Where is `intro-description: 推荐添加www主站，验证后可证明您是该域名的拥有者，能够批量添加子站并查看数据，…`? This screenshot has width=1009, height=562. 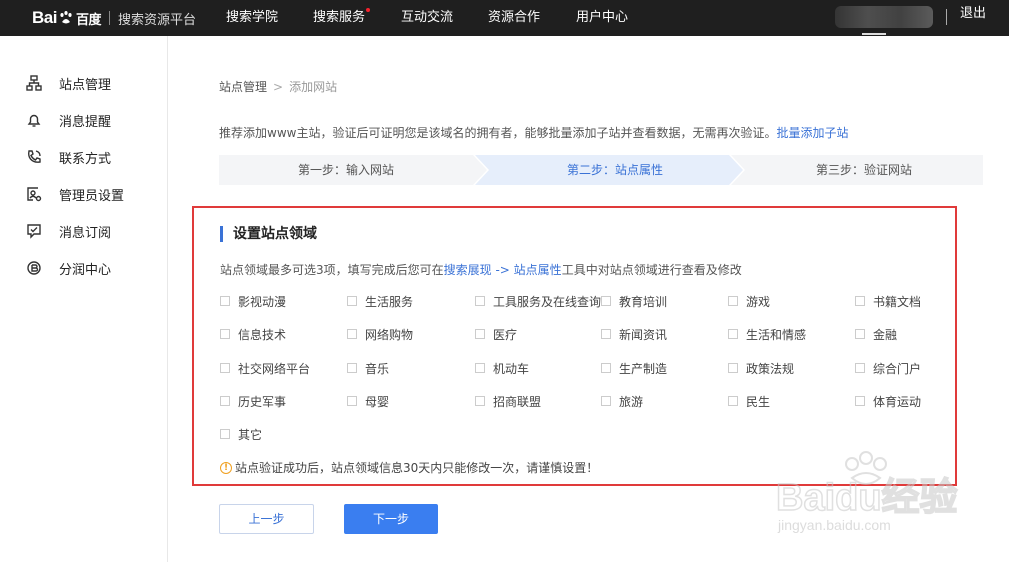 intro-description: 推荐添加www主站，验证后可证明您是该域名的拥有者，能够批量添加子站并查看数据，… is located at coordinates (498, 133).